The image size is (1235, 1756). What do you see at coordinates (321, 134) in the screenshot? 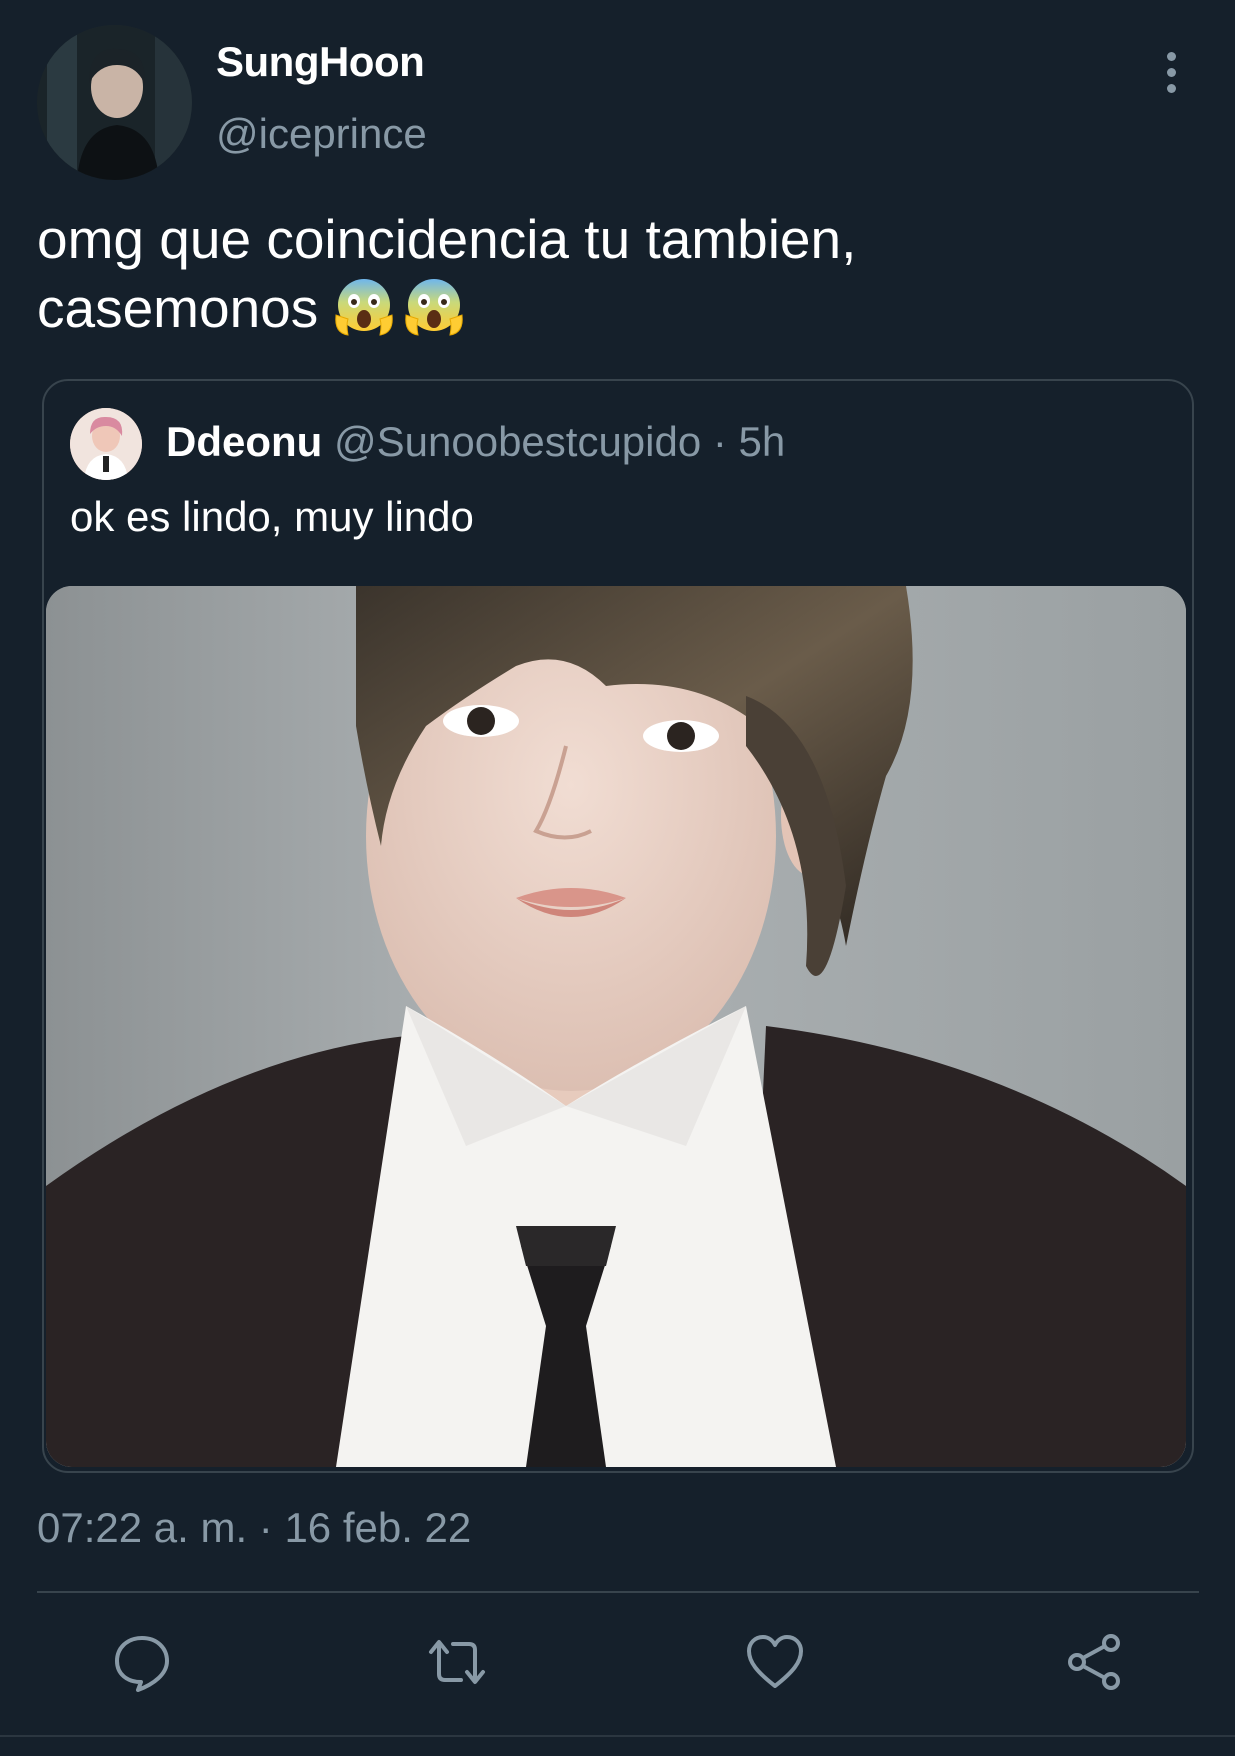
I see `author-handle: @iceprince` at bounding box center [321, 134].